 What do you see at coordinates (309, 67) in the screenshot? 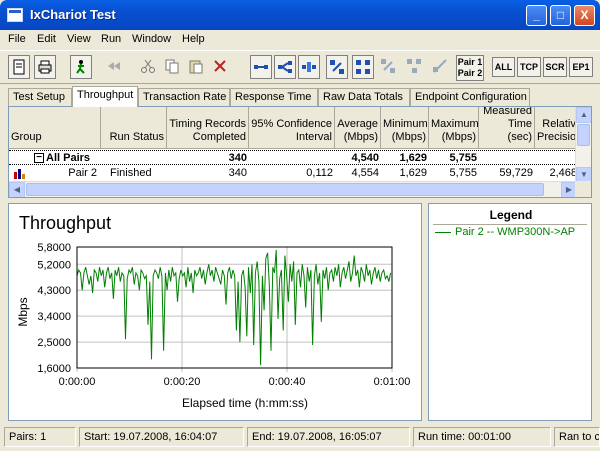
I see `add-hardware-pair-icon` at bounding box center [309, 67].